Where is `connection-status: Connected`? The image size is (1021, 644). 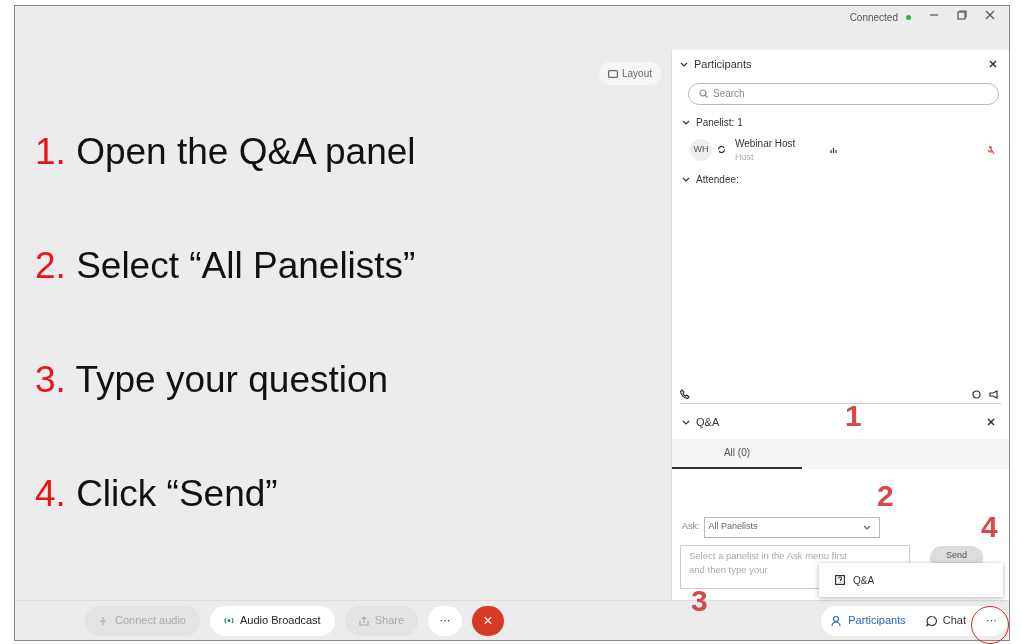 connection-status: Connected is located at coordinates (873, 18).